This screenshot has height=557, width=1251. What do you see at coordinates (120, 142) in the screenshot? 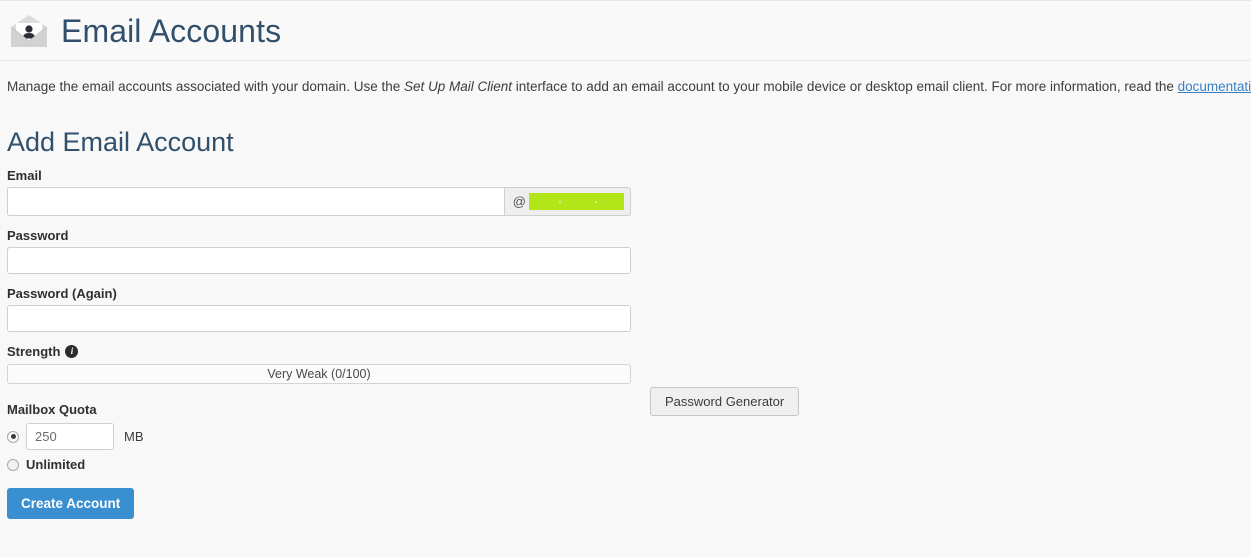
I see `add-email-account-heading: Add Email Account` at bounding box center [120, 142].